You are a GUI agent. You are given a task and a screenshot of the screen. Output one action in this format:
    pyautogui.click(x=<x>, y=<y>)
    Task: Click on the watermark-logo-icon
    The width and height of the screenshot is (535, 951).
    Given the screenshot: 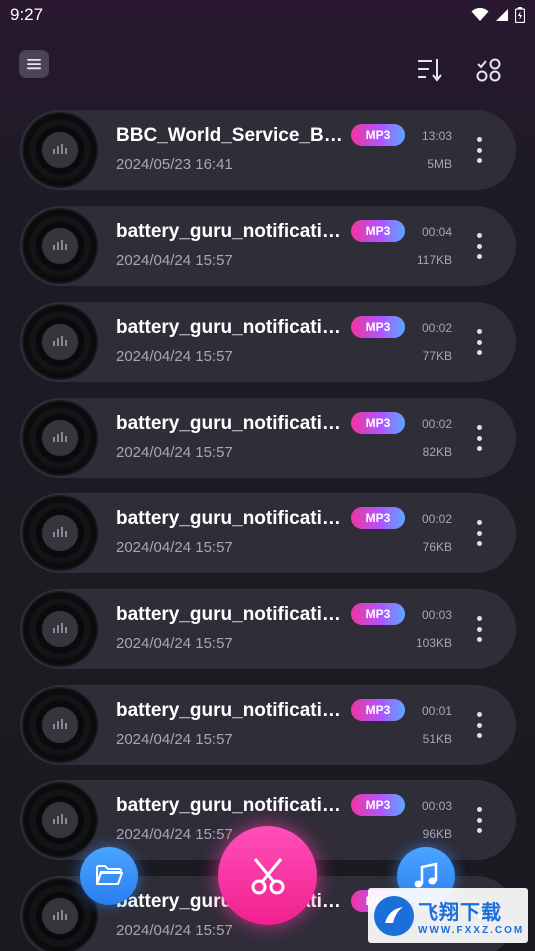 What is the action you would take?
    pyautogui.click(x=394, y=915)
    